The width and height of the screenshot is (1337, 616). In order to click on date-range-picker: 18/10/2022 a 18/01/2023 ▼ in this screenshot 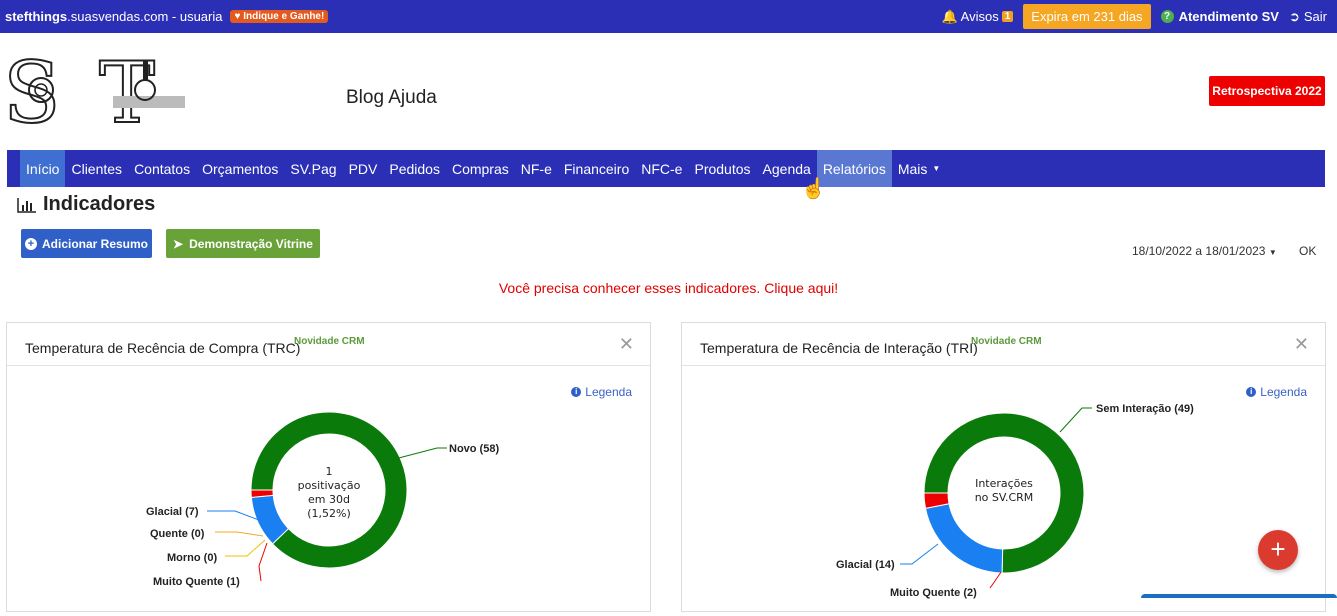, I will do `click(1204, 251)`.